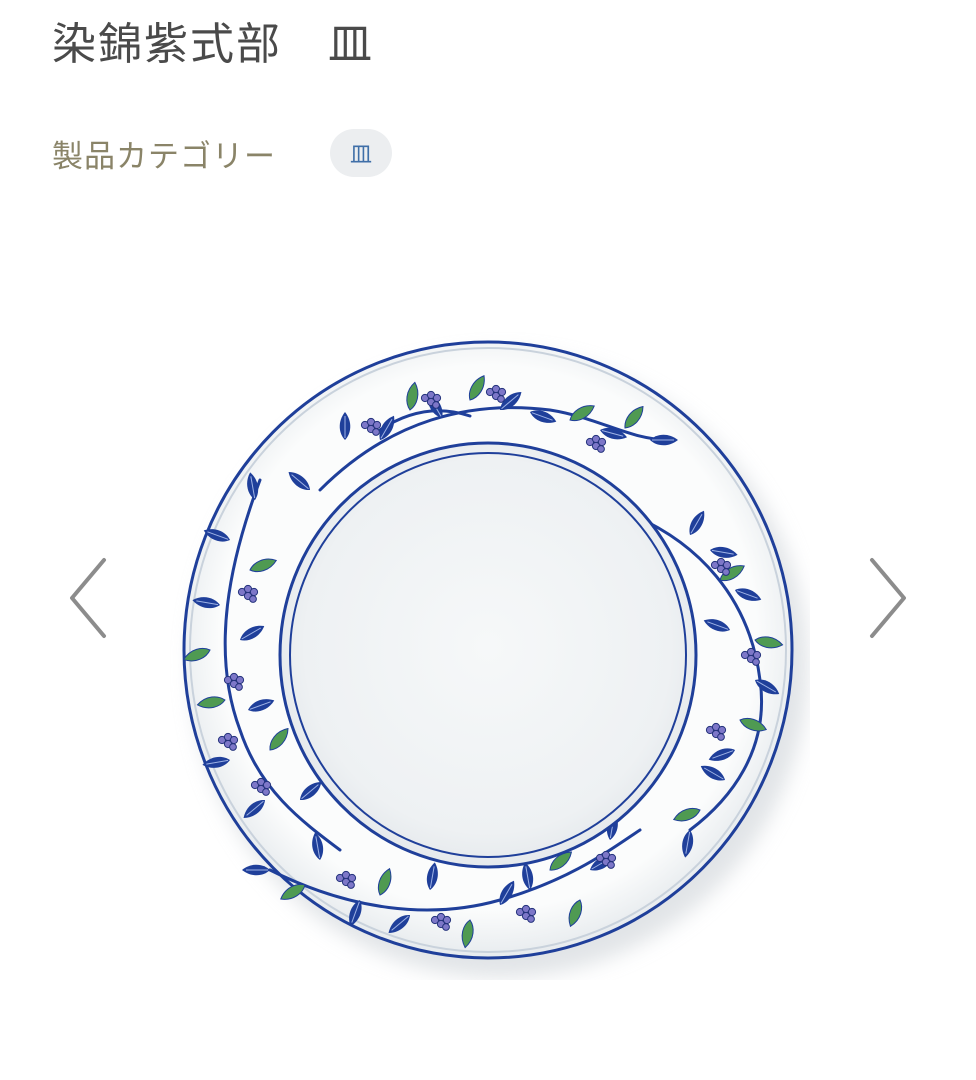 Image resolution: width=976 pixels, height=1080 pixels. What do you see at coordinates (360, 155) in the screenshot?
I see `category-chip-label: 皿` at bounding box center [360, 155].